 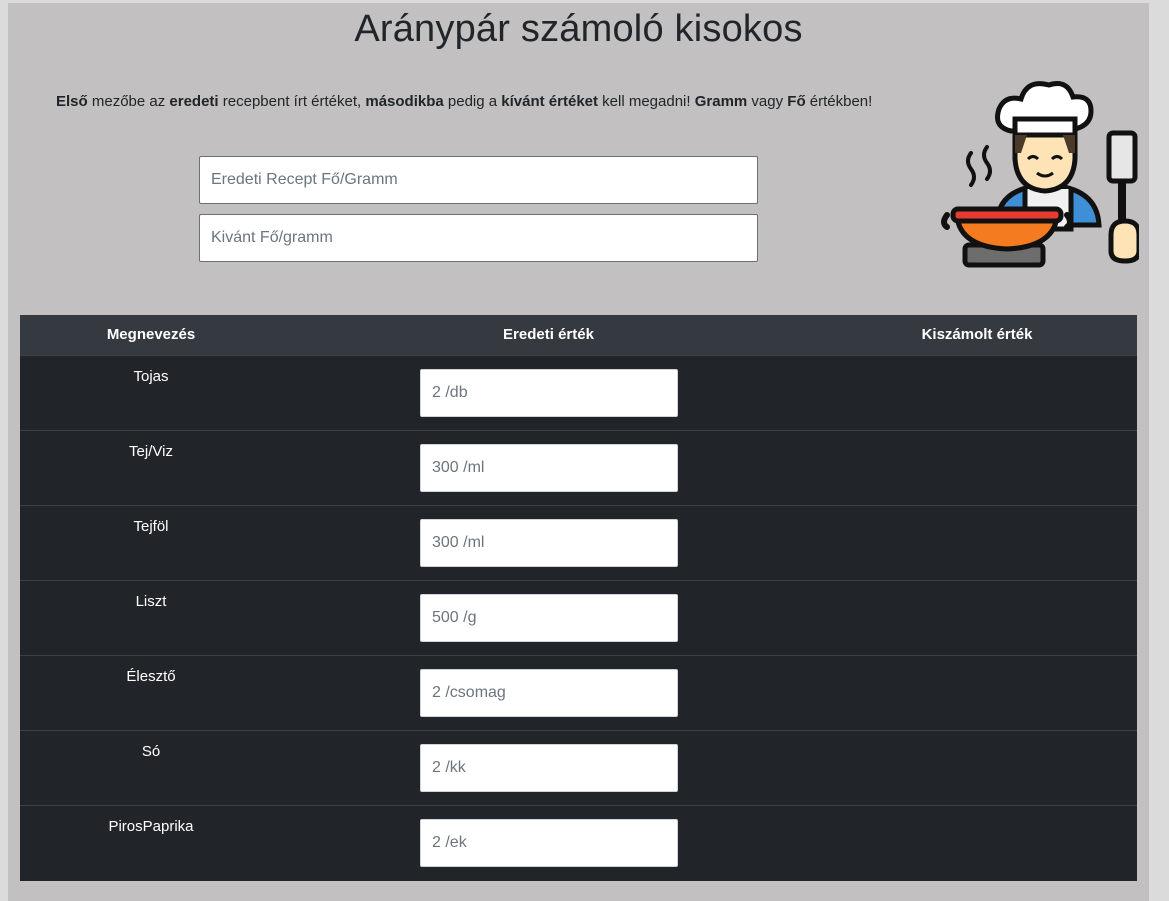 I want to click on instruction-segment: vagy, so click(x=767, y=101).